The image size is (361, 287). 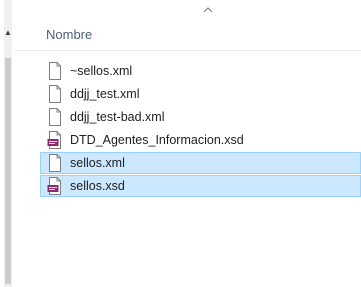 What do you see at coordinates (8, 33) in the screenshot?
I see `scroll-up-arrow-icon: ▲` at bounding box center [8, 33].